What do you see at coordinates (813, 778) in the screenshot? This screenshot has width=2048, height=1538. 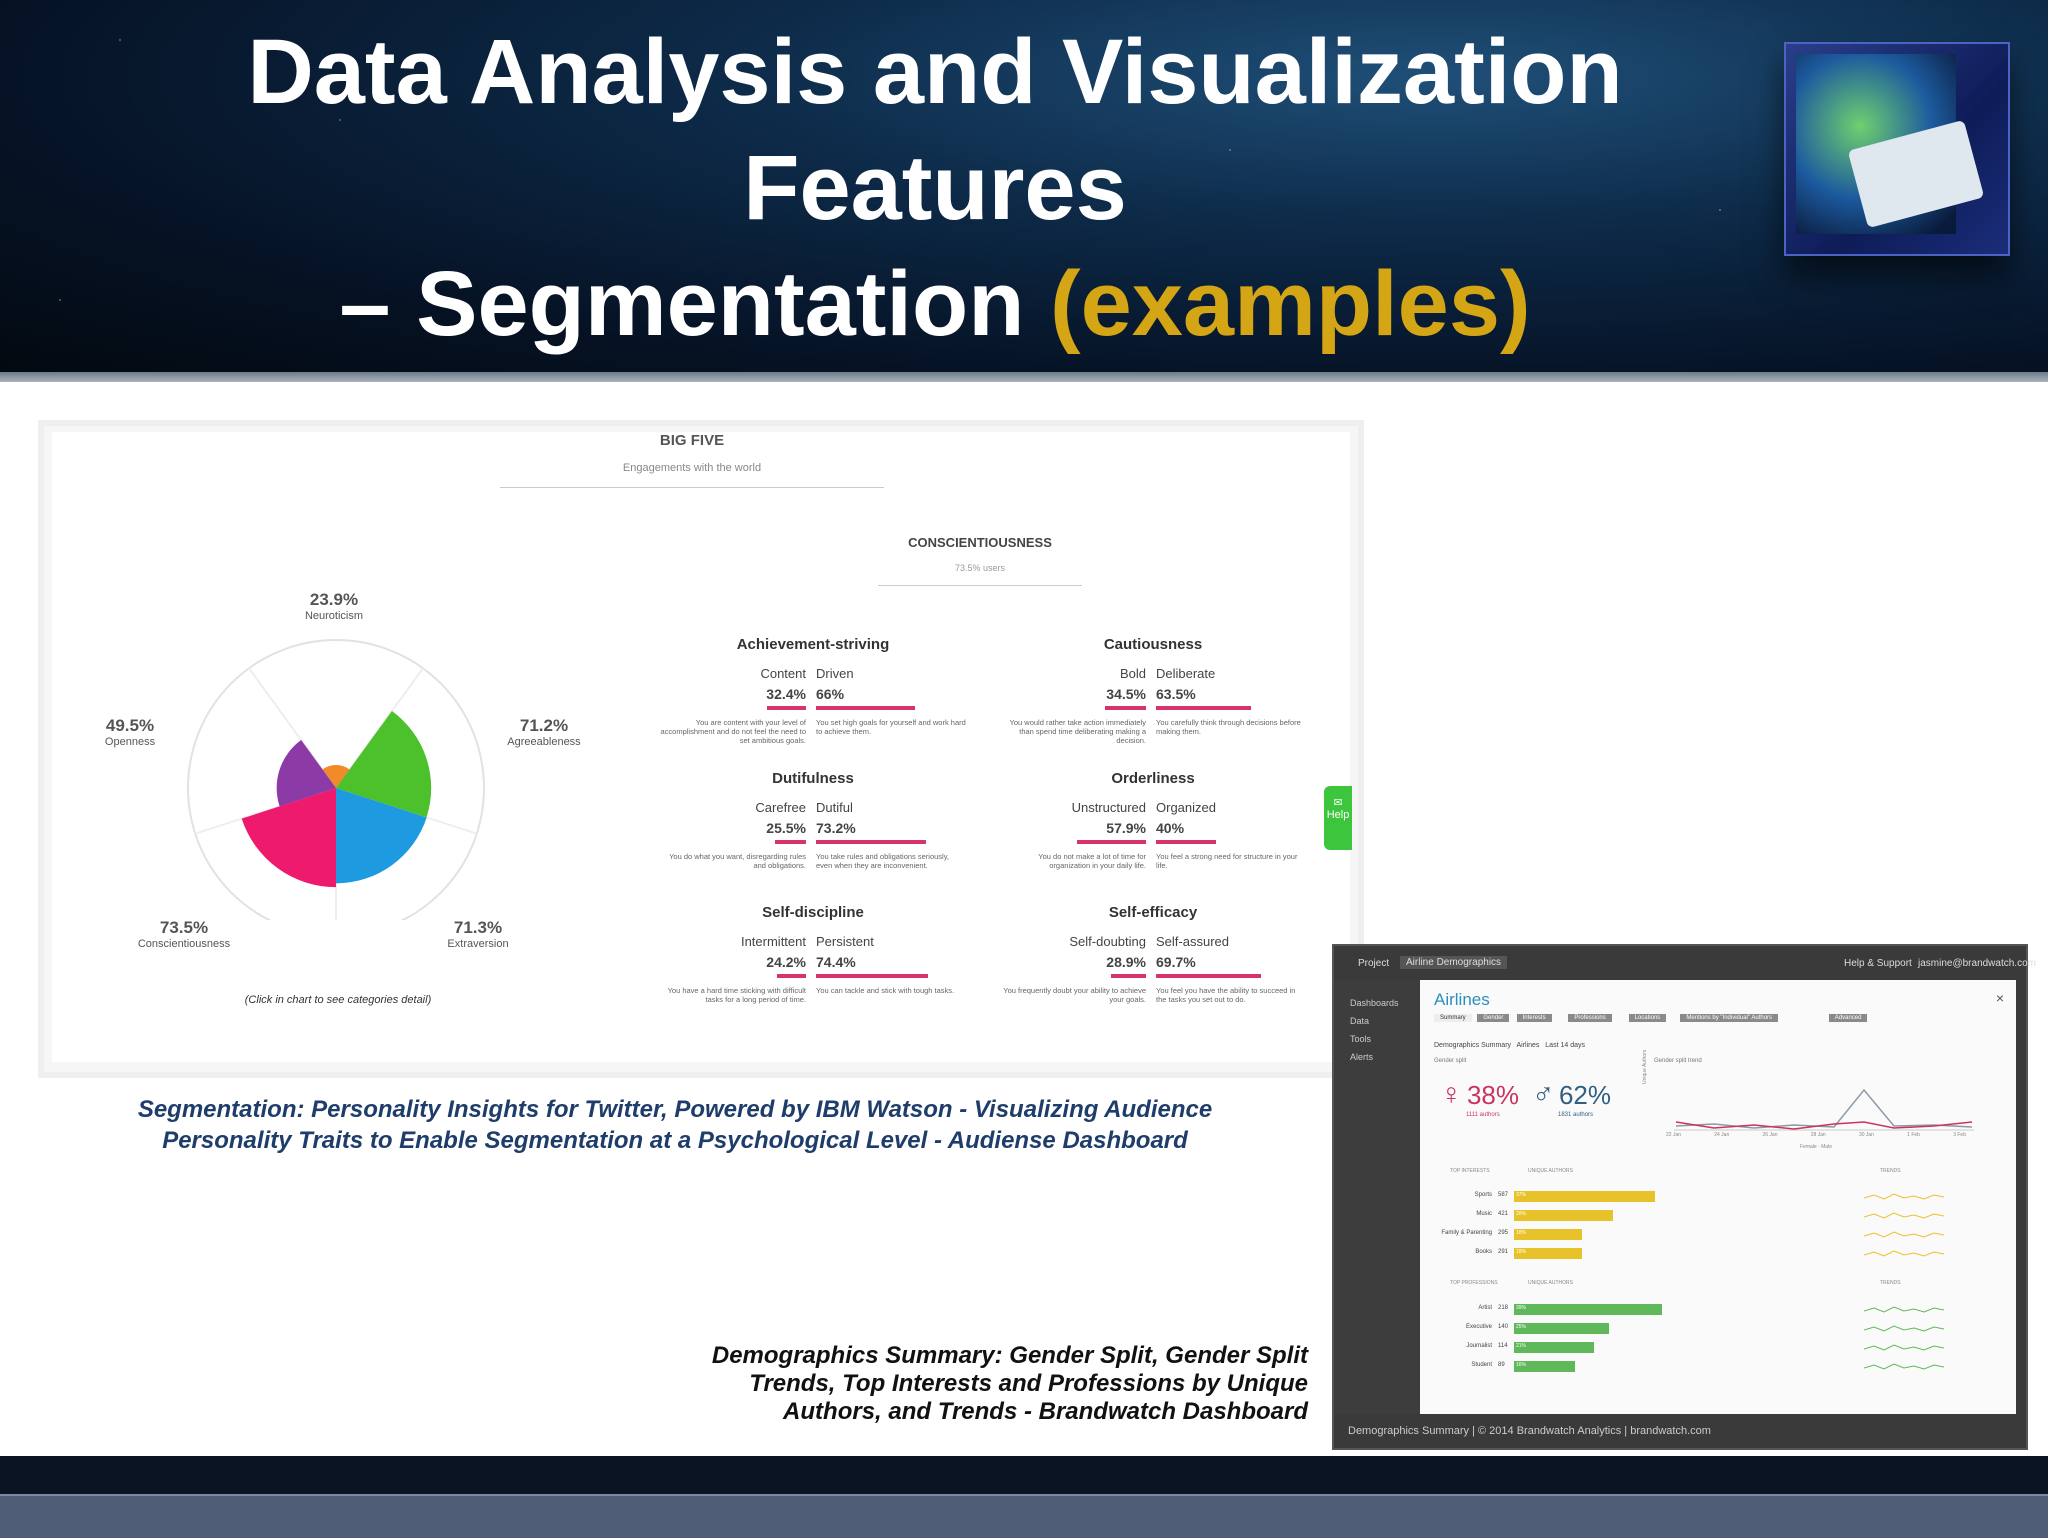 I see `facet-title: Dutifulness` at bounding box center [813, 778].